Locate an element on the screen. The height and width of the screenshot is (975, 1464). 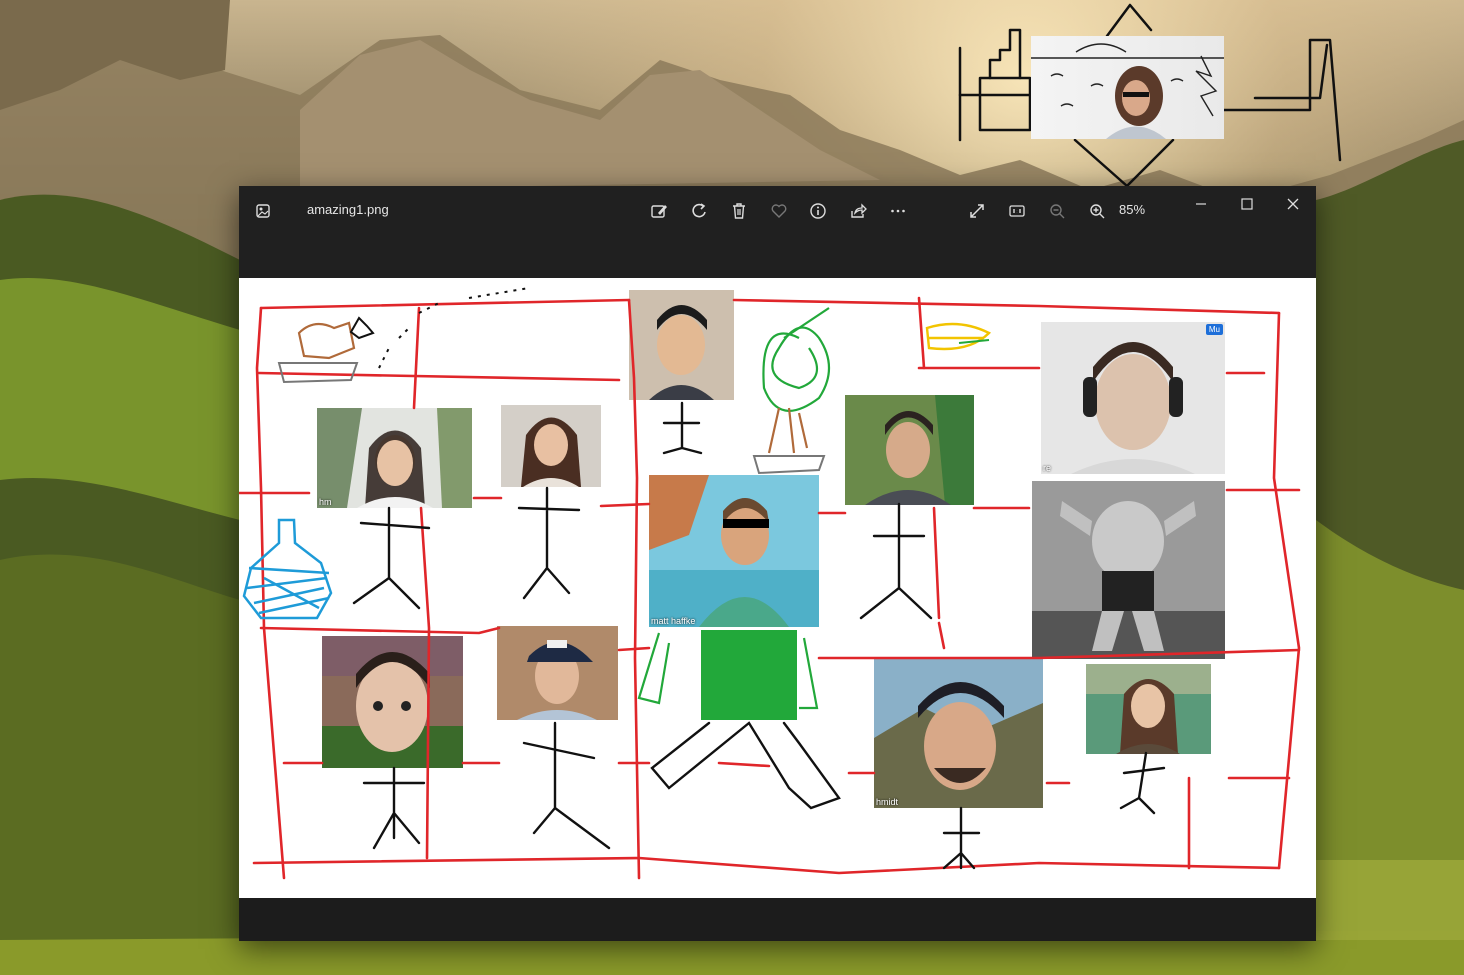
image-icon is located at coordinates (263, 211).